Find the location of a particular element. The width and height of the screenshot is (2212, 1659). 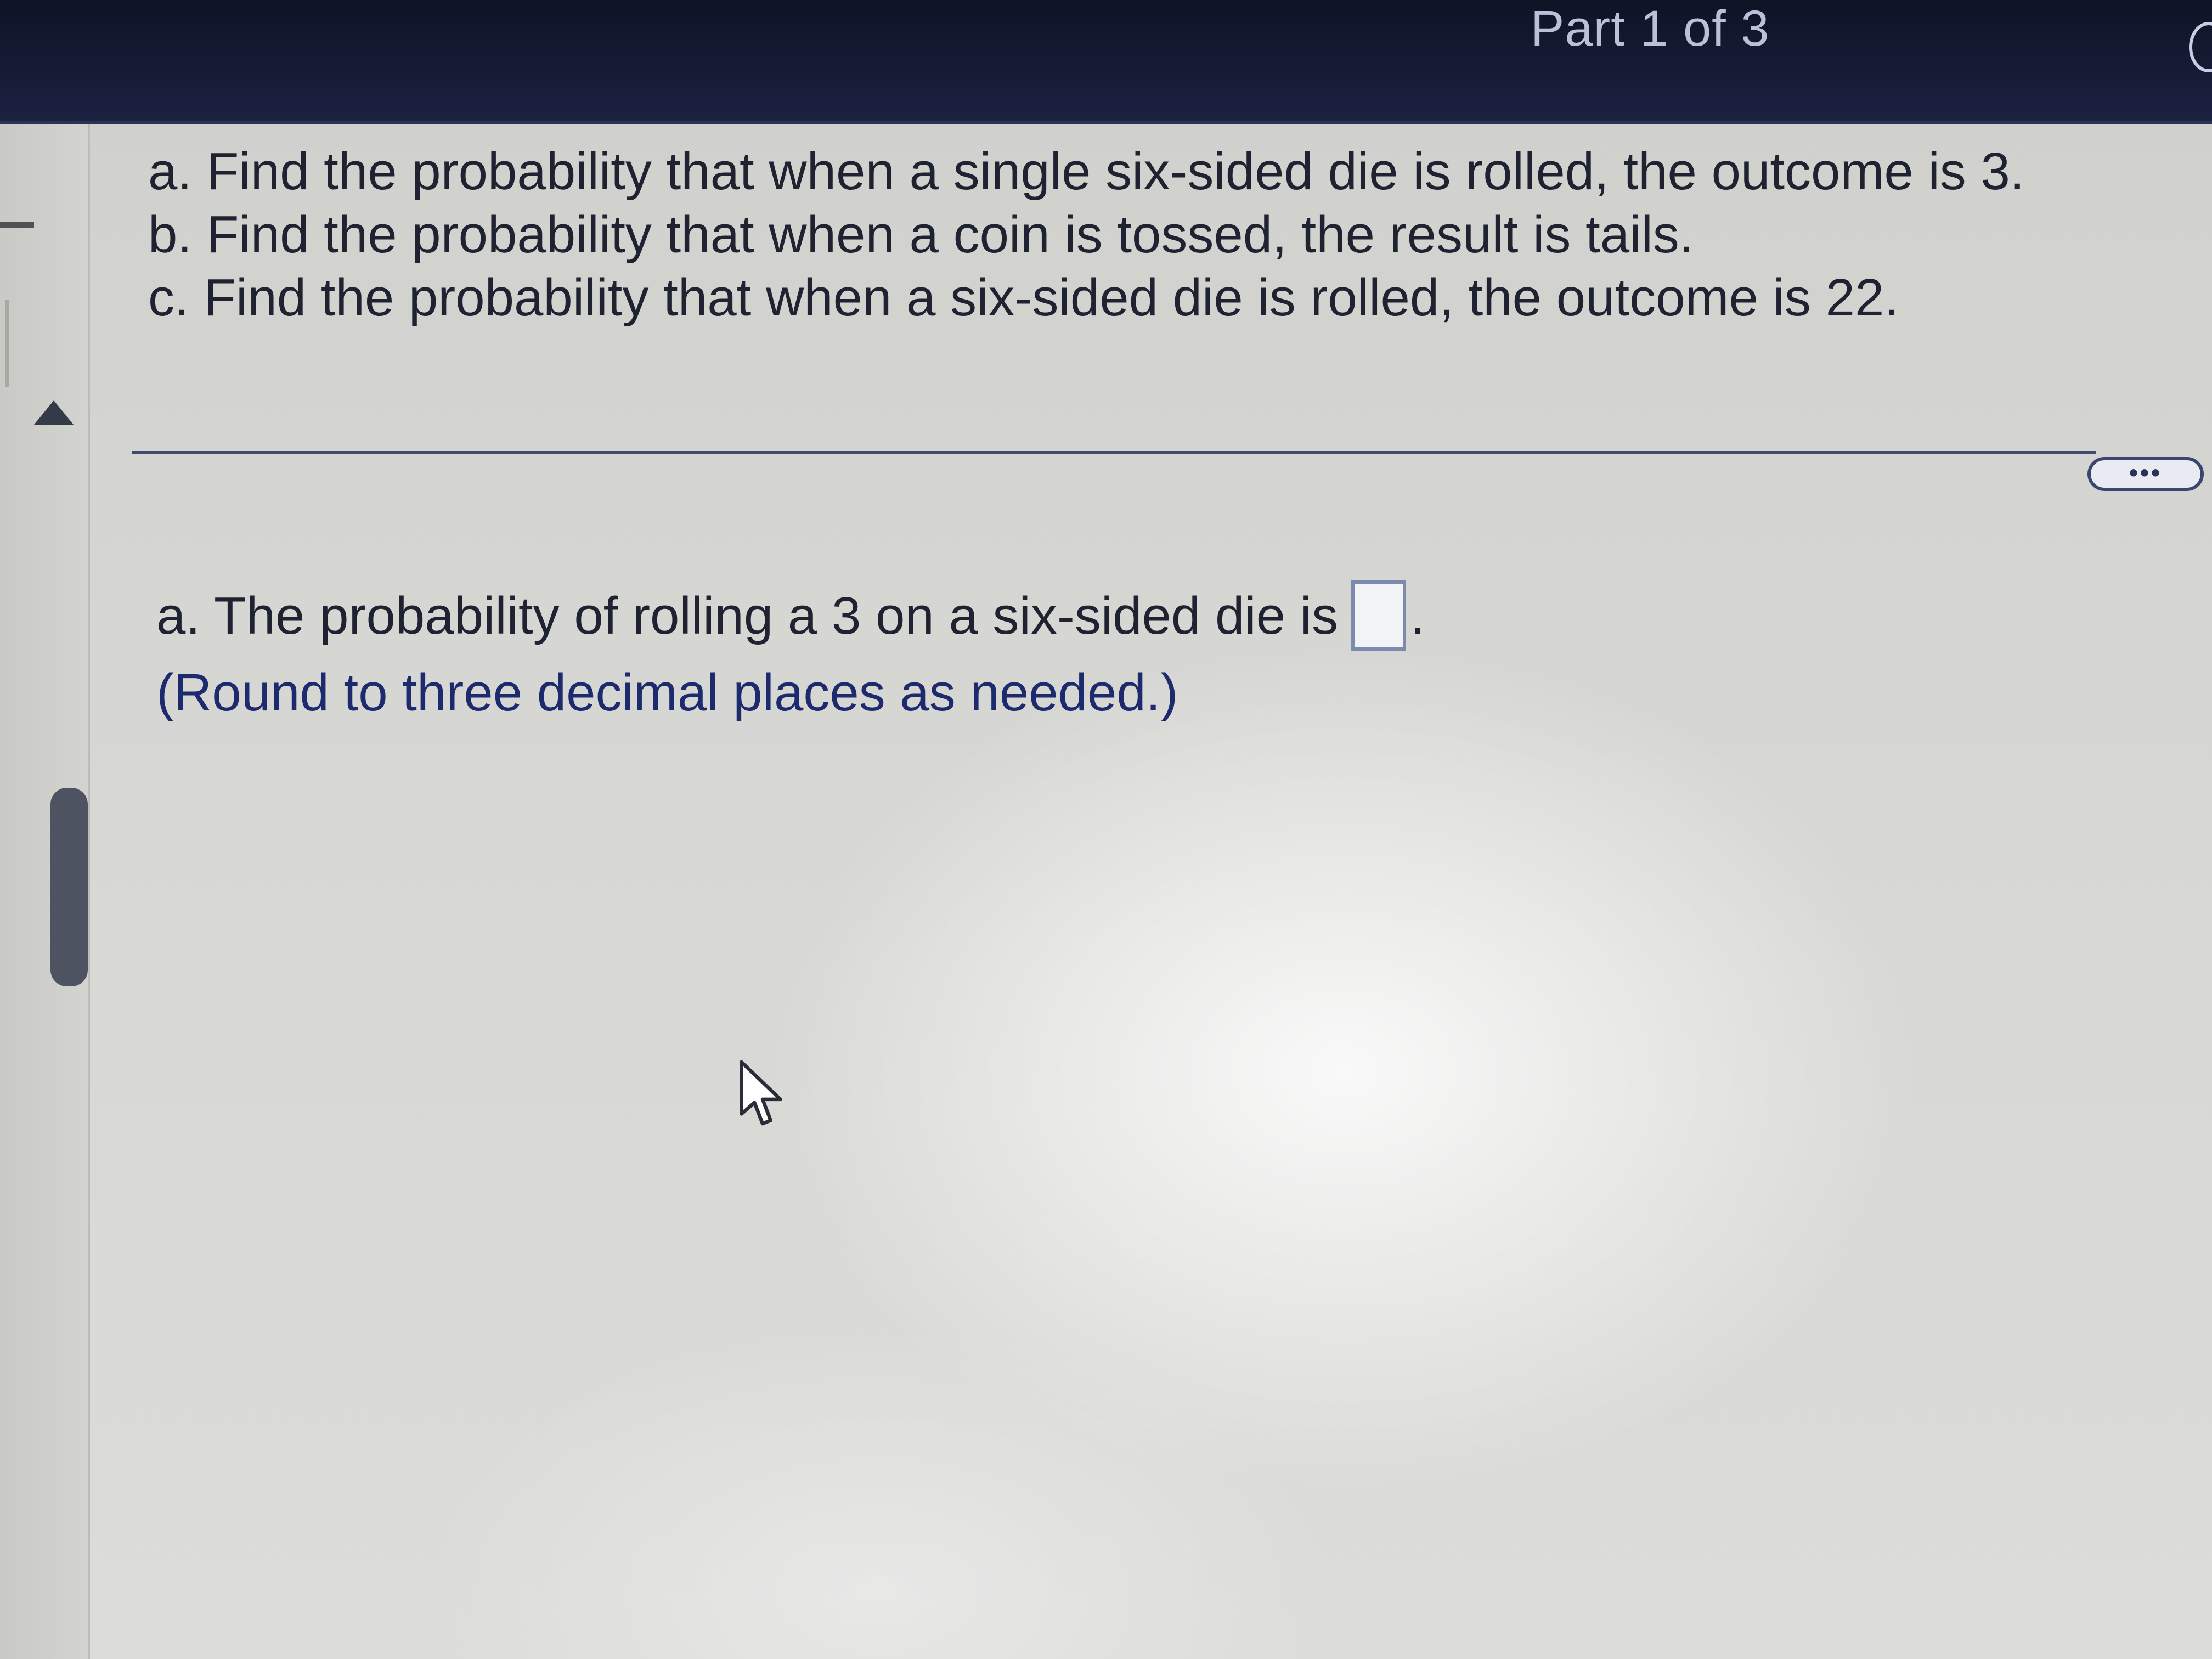

part-indicator: Part 1 of 3 is located at coordinates (1651, 29).